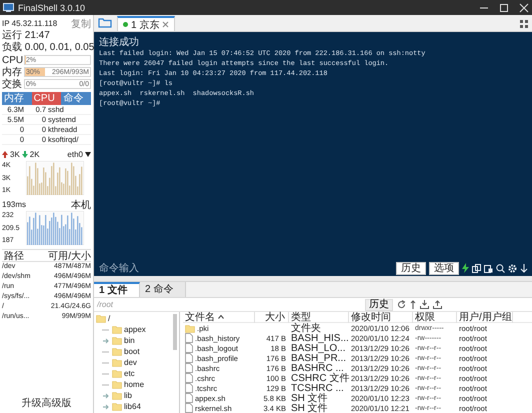 The height and width of the screenshot is (413, 532). I want to click on session-tab: 1 京东, so click(146, 23).